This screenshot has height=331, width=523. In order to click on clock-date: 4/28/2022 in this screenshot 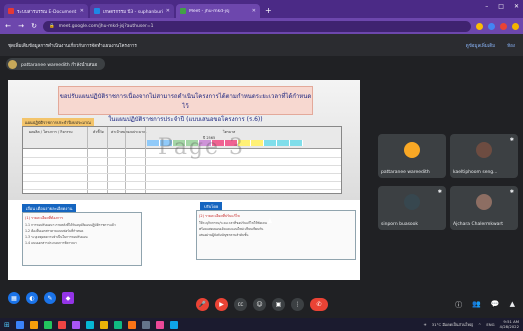, I will do `click(509, 326)`.